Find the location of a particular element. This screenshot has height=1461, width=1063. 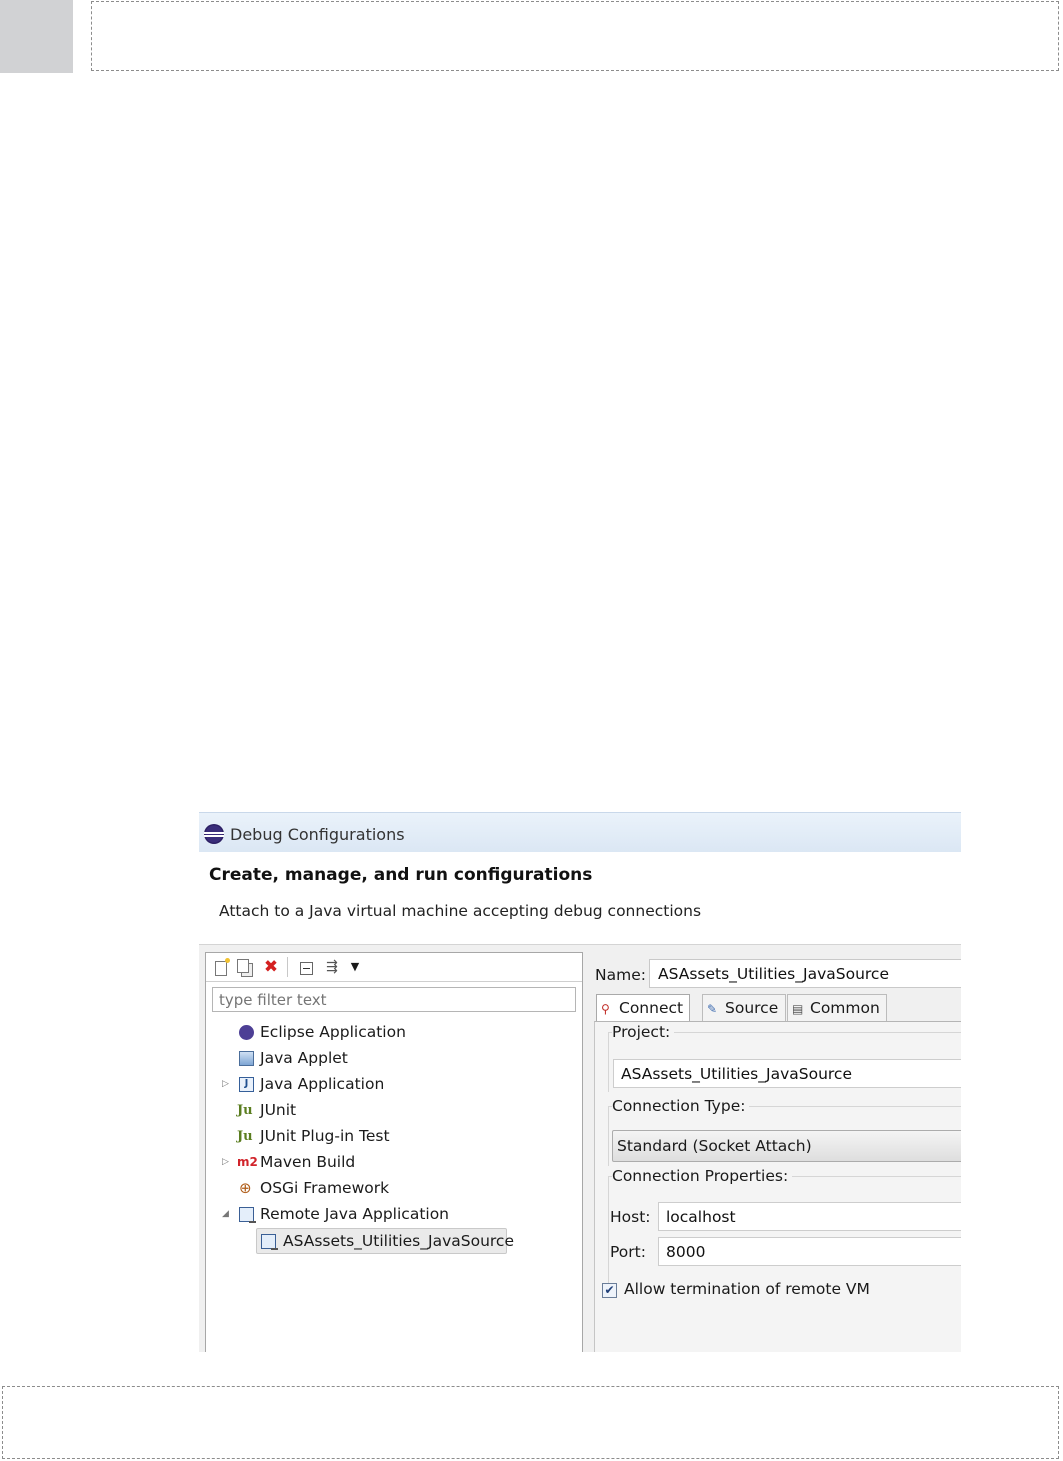

junit-icon: Ju is located at coordinates (245, 1110).